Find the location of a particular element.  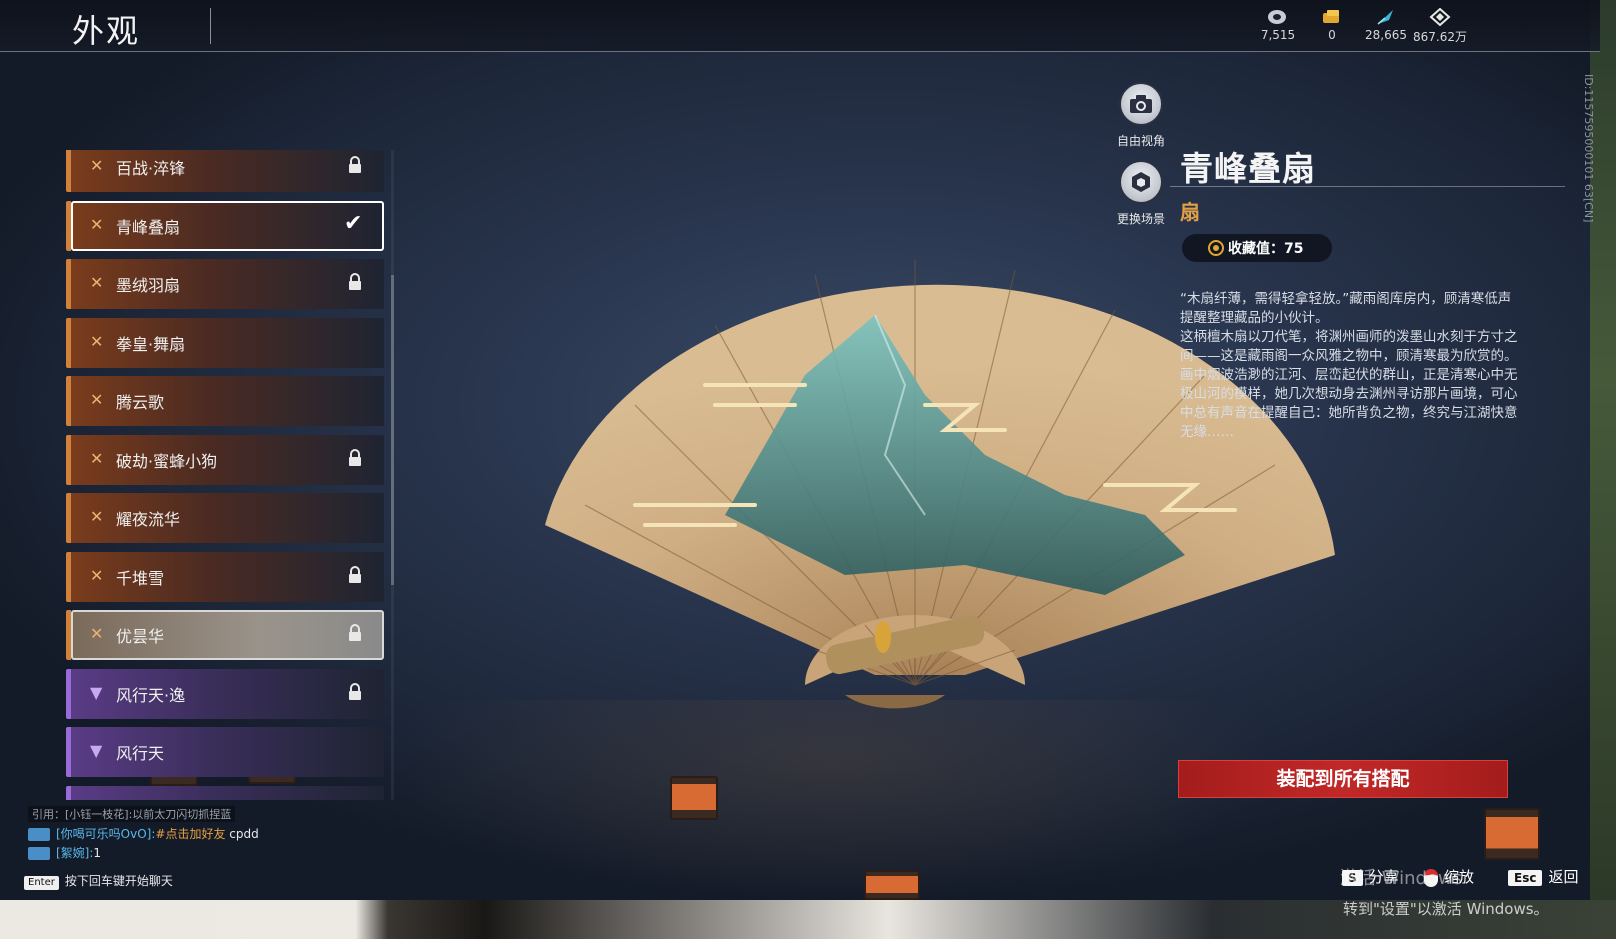

list-item-label: 风行天·逸 is located at coordinates (151, 695).